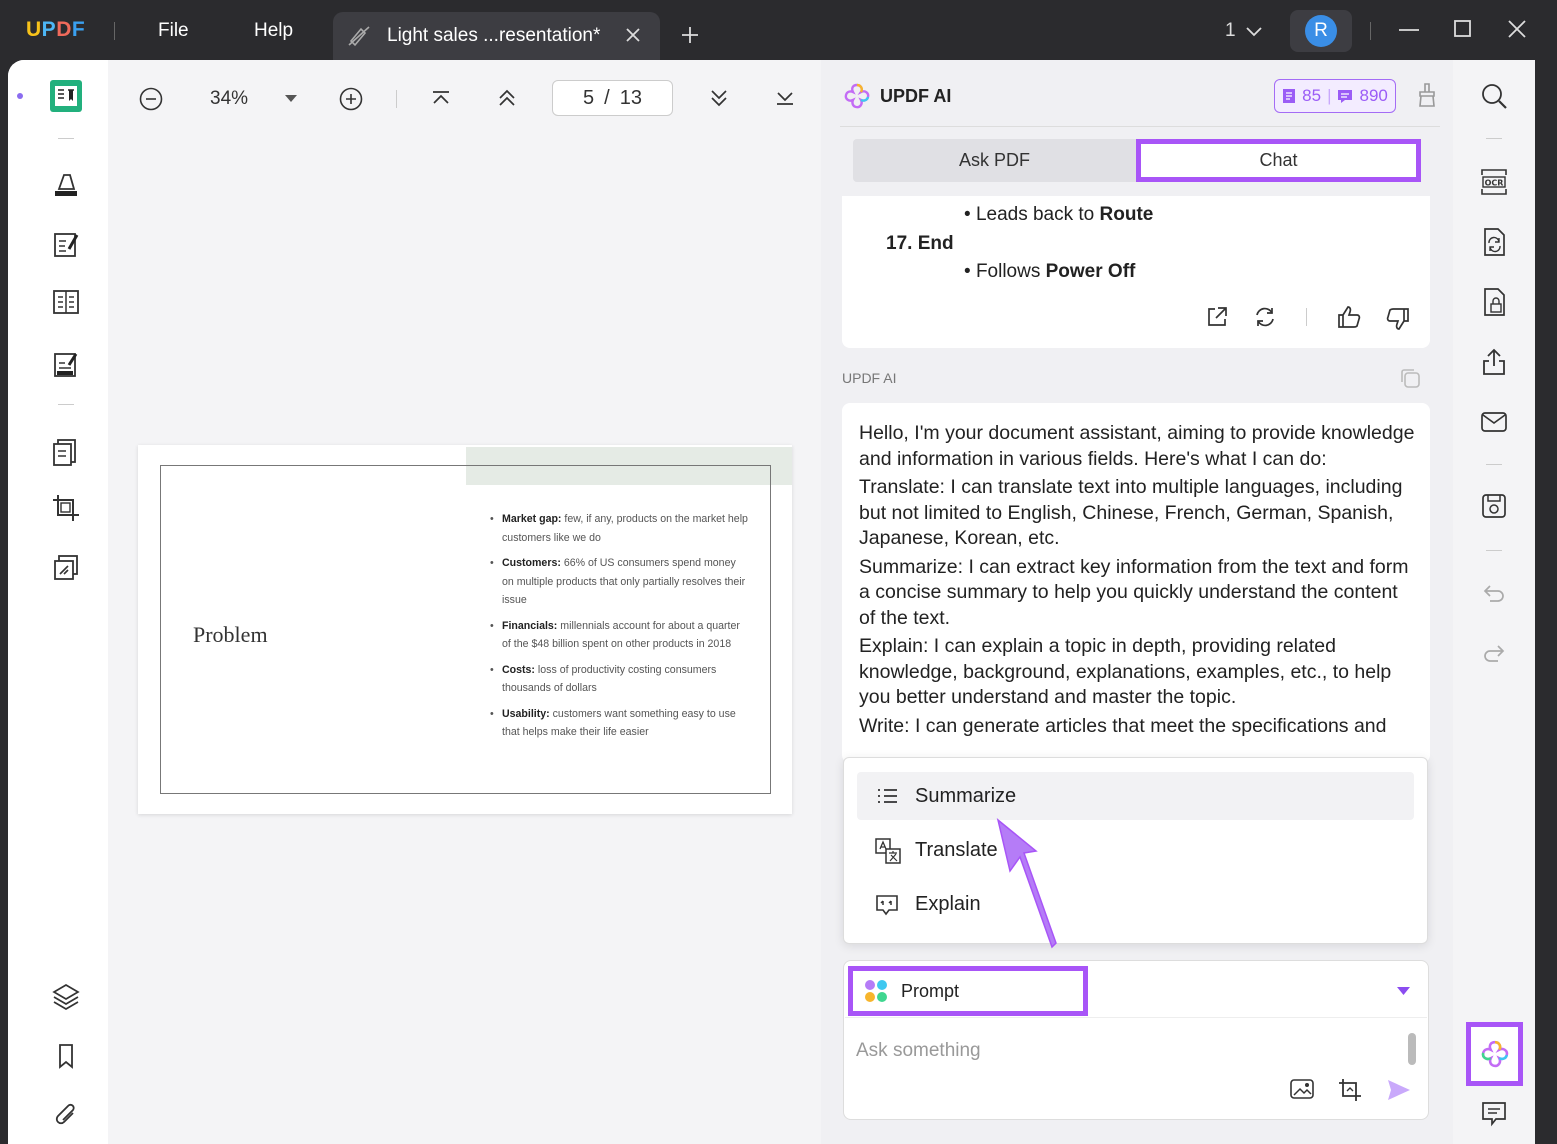 The width and height of the screenshot is (1557, 1144). I want to click on list-icon, so click(887, 796).